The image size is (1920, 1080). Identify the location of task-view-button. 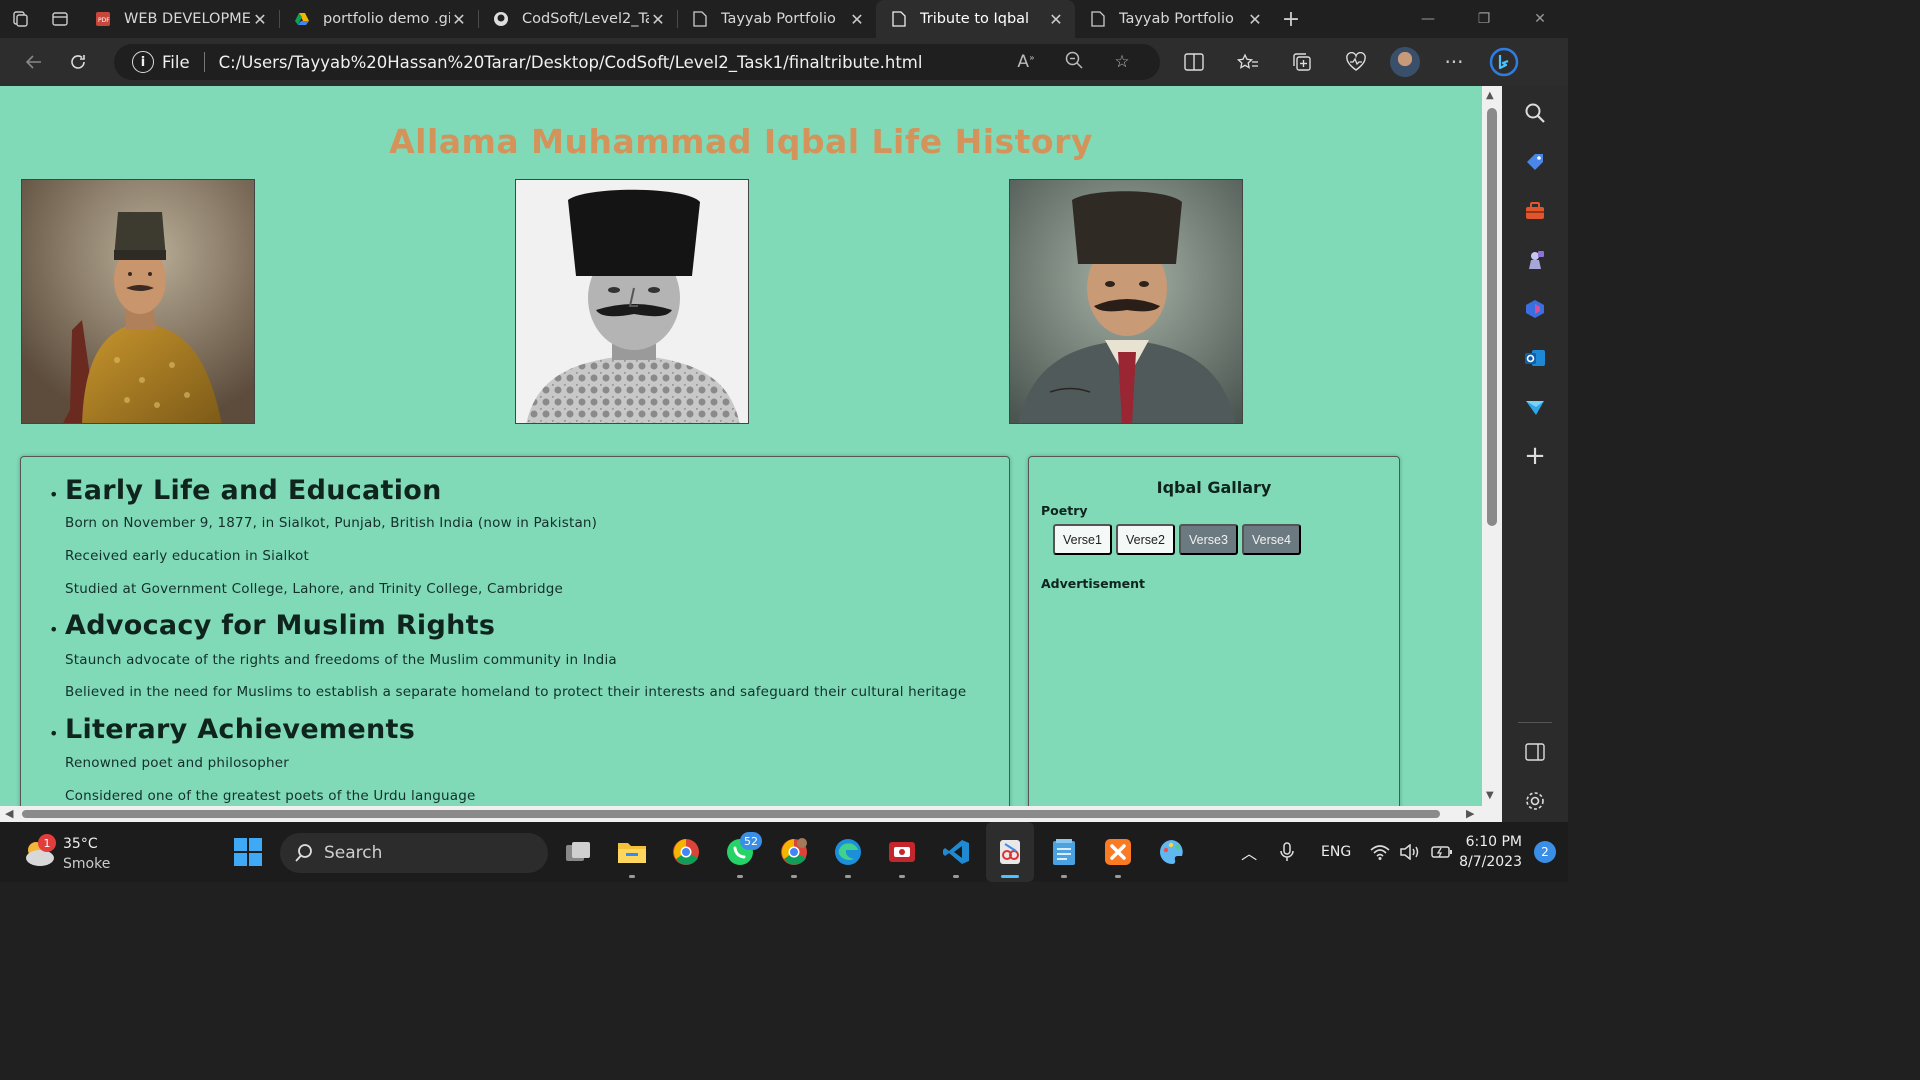
(578, 852).